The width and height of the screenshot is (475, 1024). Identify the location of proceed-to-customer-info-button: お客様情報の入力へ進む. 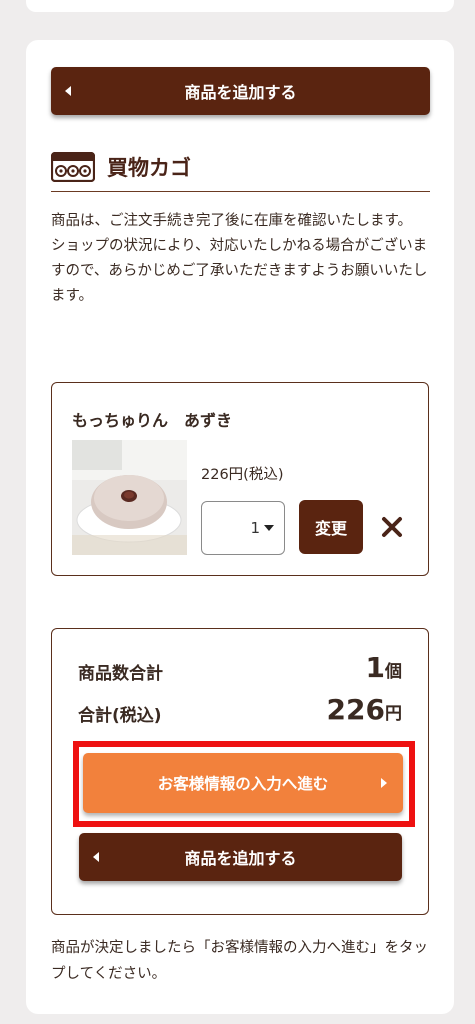
(243, 783).